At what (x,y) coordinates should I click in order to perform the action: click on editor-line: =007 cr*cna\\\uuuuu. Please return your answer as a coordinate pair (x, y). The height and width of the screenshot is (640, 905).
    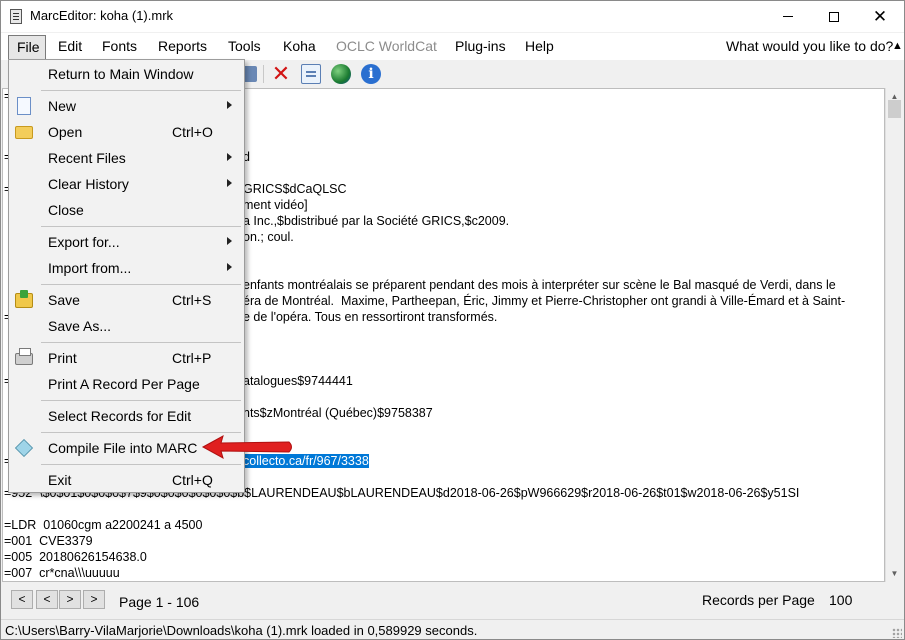
    Looking at the image, I should click on (62, 573).